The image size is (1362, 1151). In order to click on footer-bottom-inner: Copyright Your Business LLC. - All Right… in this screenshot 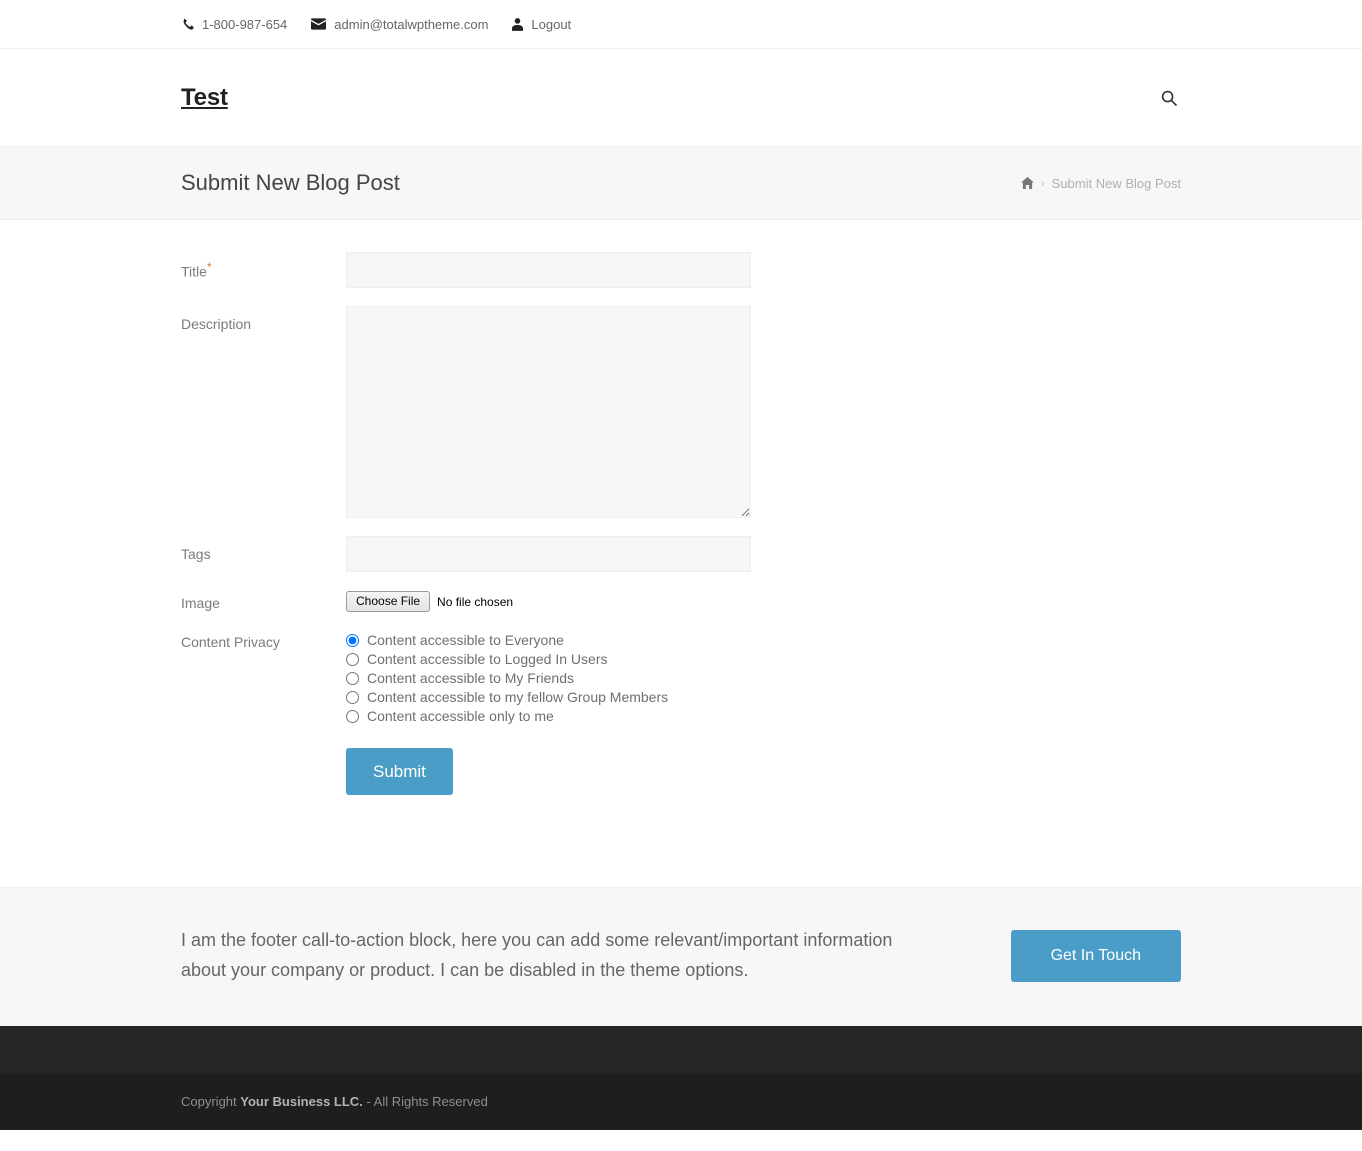, I will do `click(681, 1101)`.